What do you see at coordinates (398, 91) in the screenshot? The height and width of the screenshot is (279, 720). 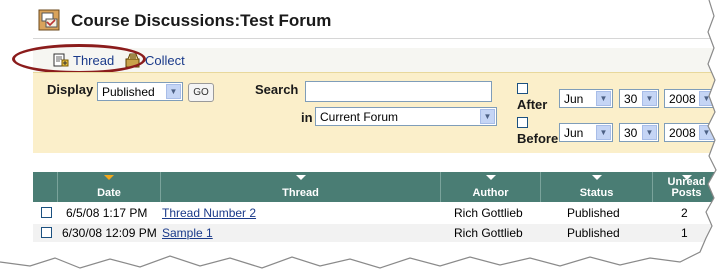 I see `search-input` at bounding box center [398, 91].